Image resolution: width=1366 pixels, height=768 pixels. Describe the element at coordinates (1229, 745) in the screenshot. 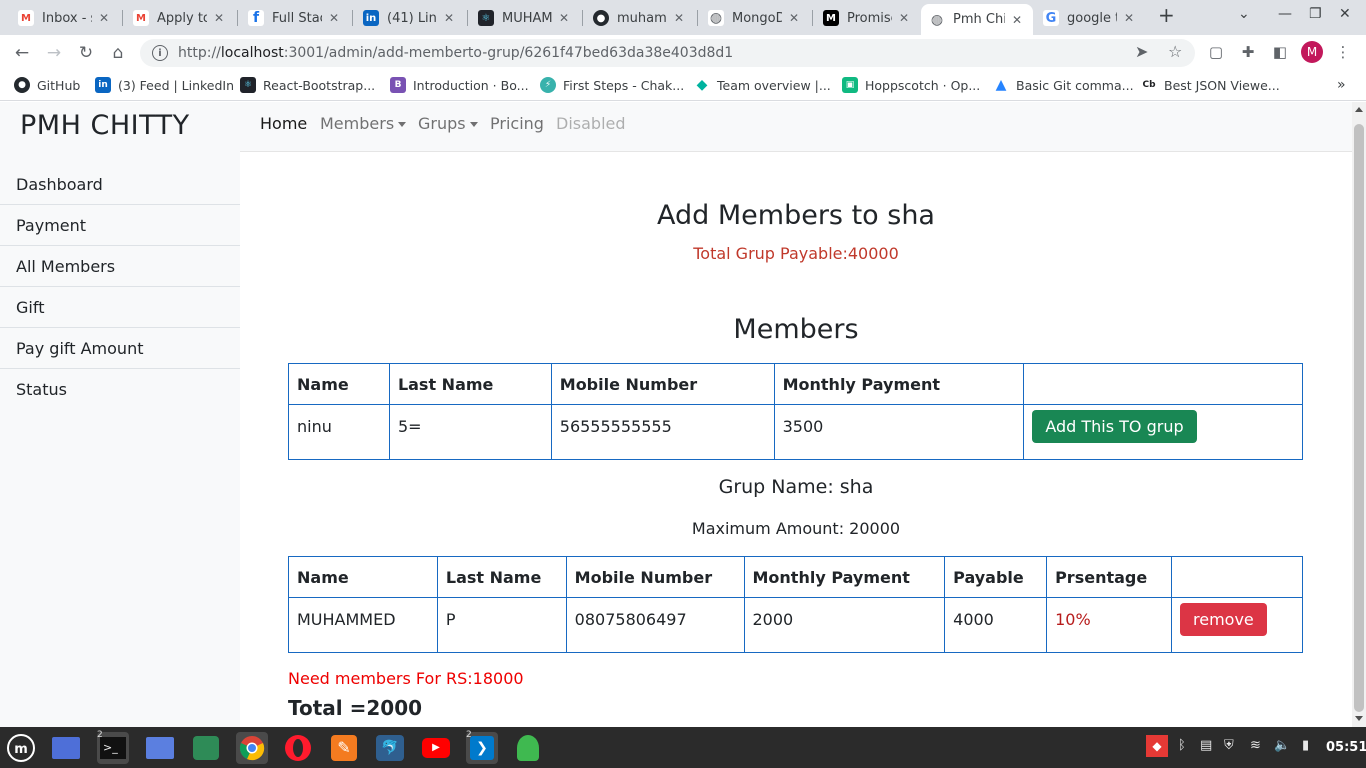

I see `shield-icon: ⛨` at that location.